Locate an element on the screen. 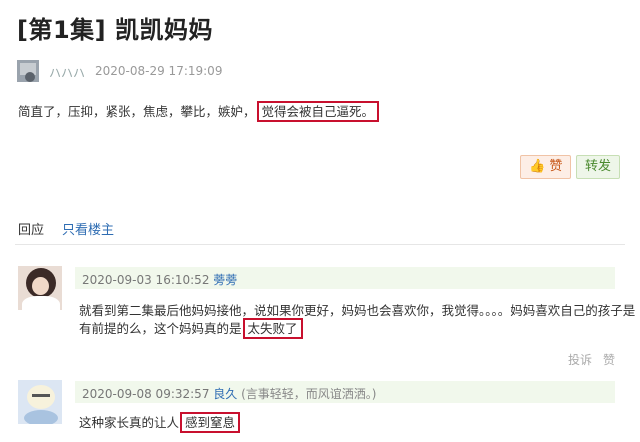 The height and width of the screenshot is (442, 640). post-body: 简直了，压抑，紧张，焦虑，攀比，嫉妒， 觉得会被自己逼死。 is located at coordinates (199, 111).